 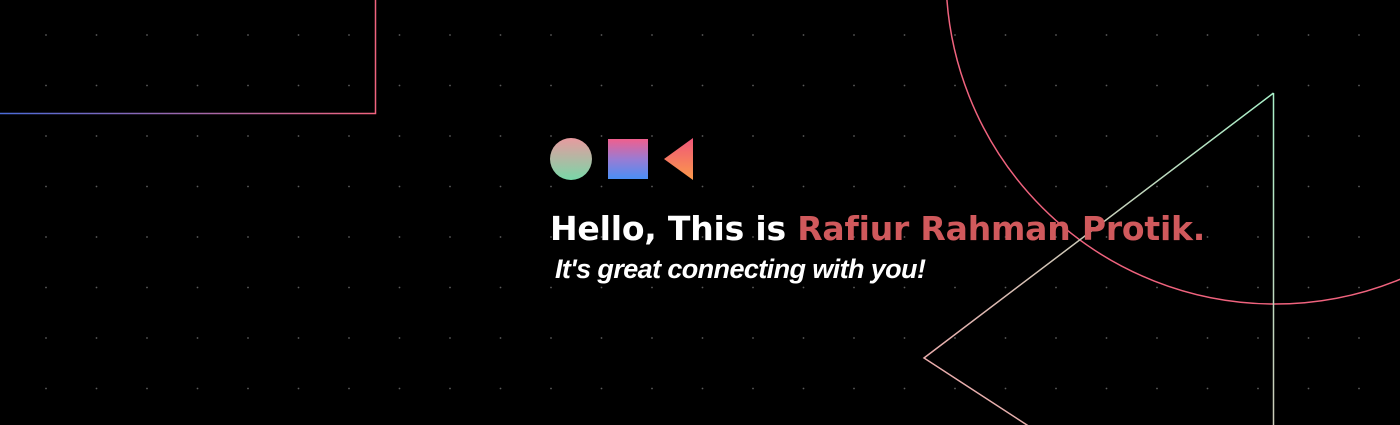 What do you see at coordinates (1001, 228) in the screenshot?
I see `name-text: Rafiur Rahman Protik.` at bounding box center [1001, 228].